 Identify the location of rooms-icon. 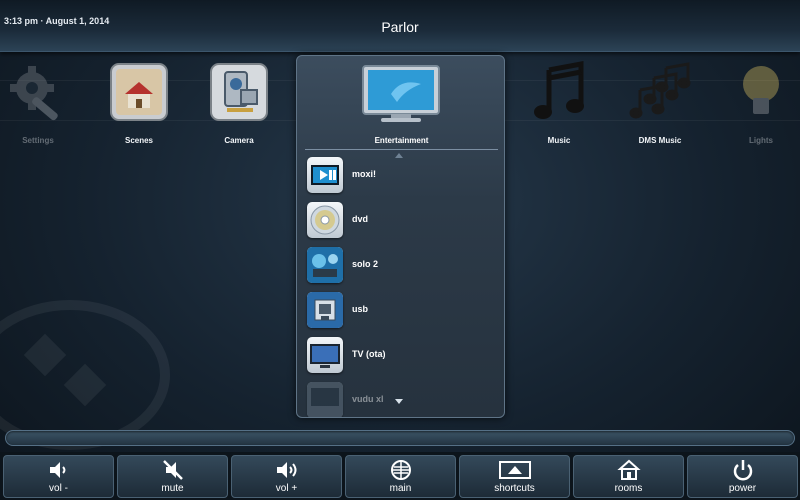
(628, 470).